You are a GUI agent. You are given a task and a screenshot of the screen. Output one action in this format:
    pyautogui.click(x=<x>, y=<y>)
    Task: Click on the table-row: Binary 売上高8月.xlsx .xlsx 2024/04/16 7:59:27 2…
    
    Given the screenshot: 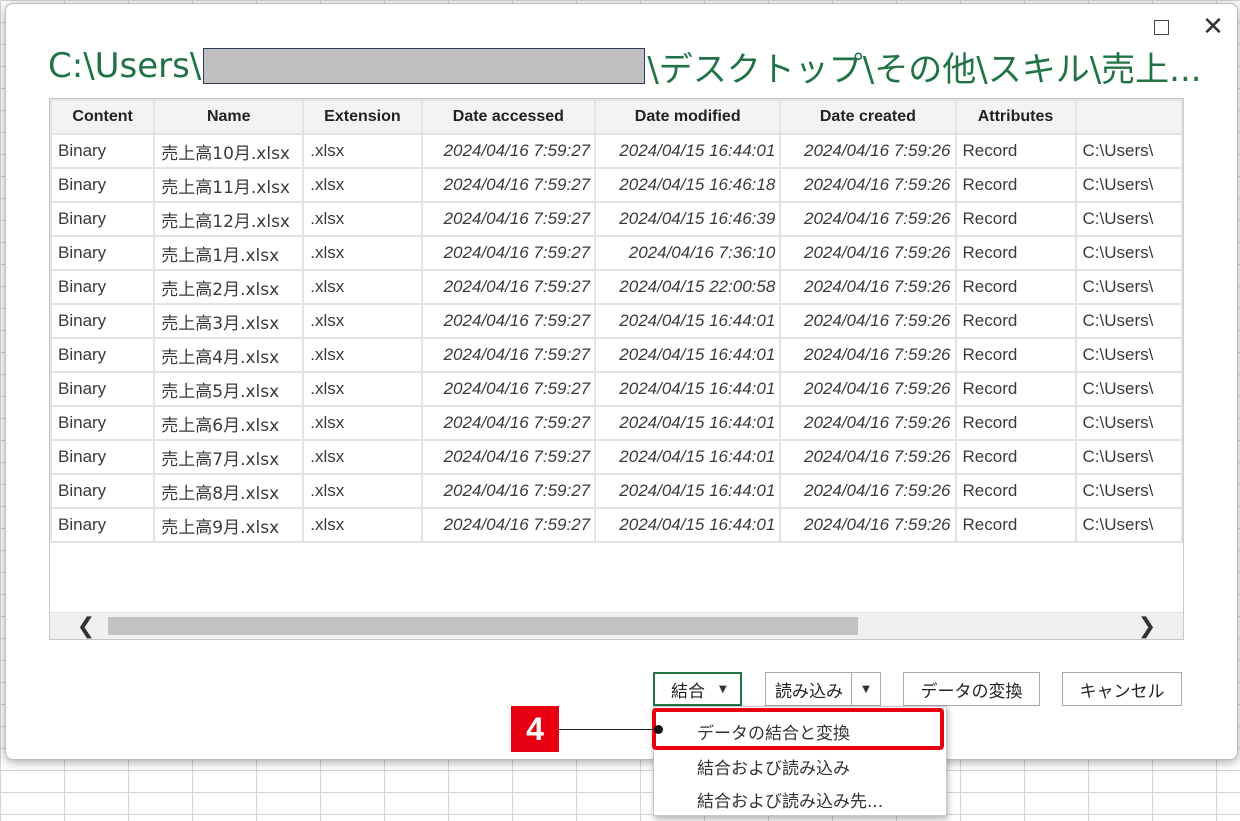 What is the action you would take?
    pyautogui.click(x=616, y=491)
    